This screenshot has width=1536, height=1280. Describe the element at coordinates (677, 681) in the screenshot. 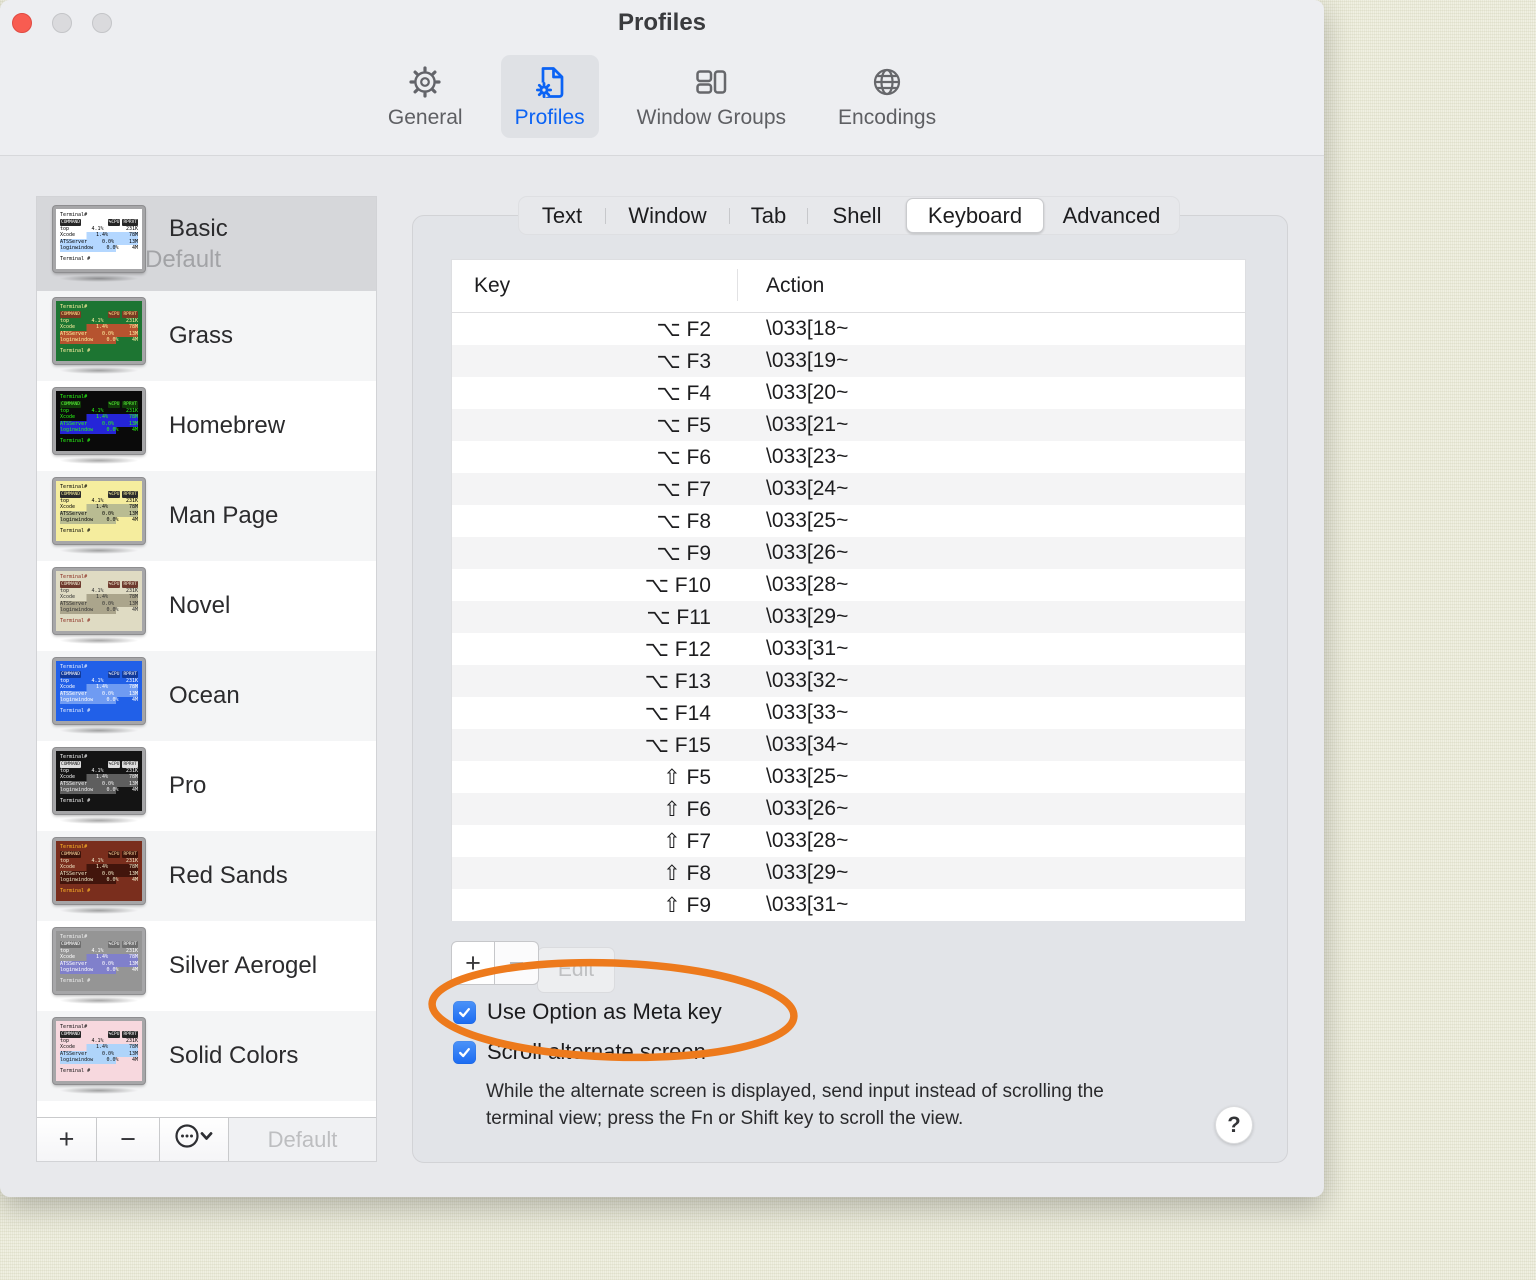

I see `key-cell: ⌥ F13` at that location.